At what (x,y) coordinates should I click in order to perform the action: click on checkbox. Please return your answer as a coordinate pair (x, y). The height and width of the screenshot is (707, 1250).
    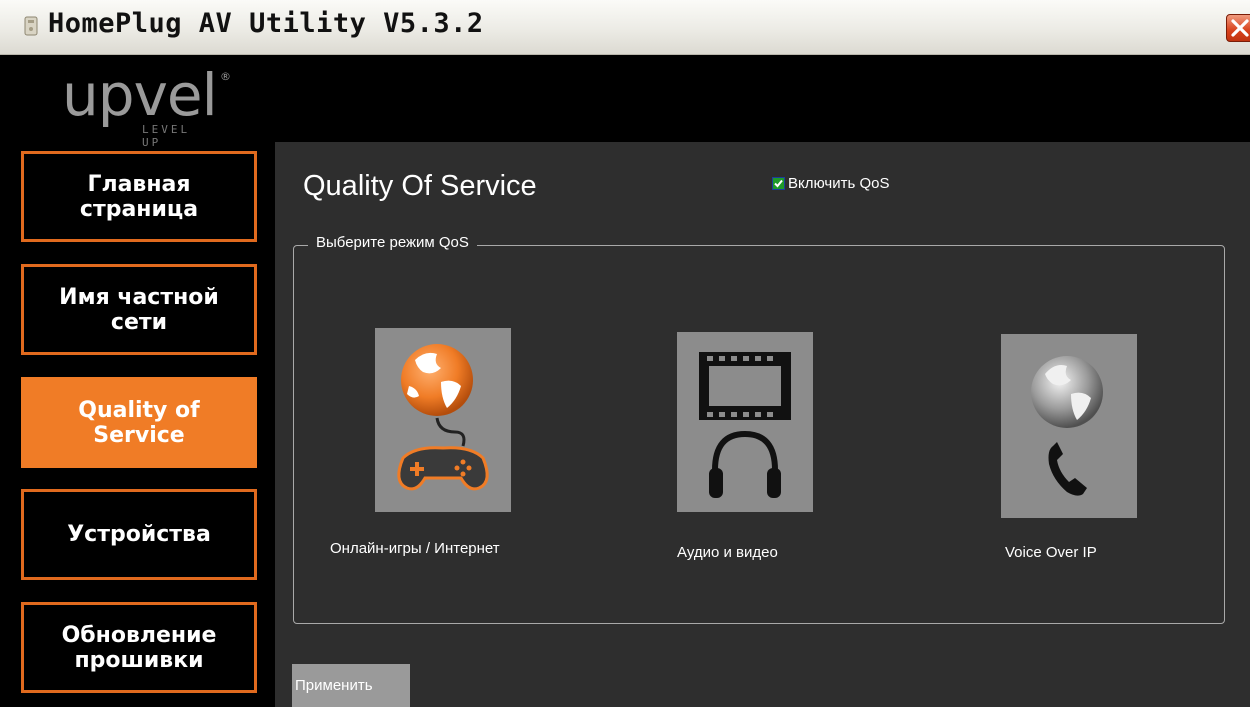
    Looking at the image, I should click on (778, 183).